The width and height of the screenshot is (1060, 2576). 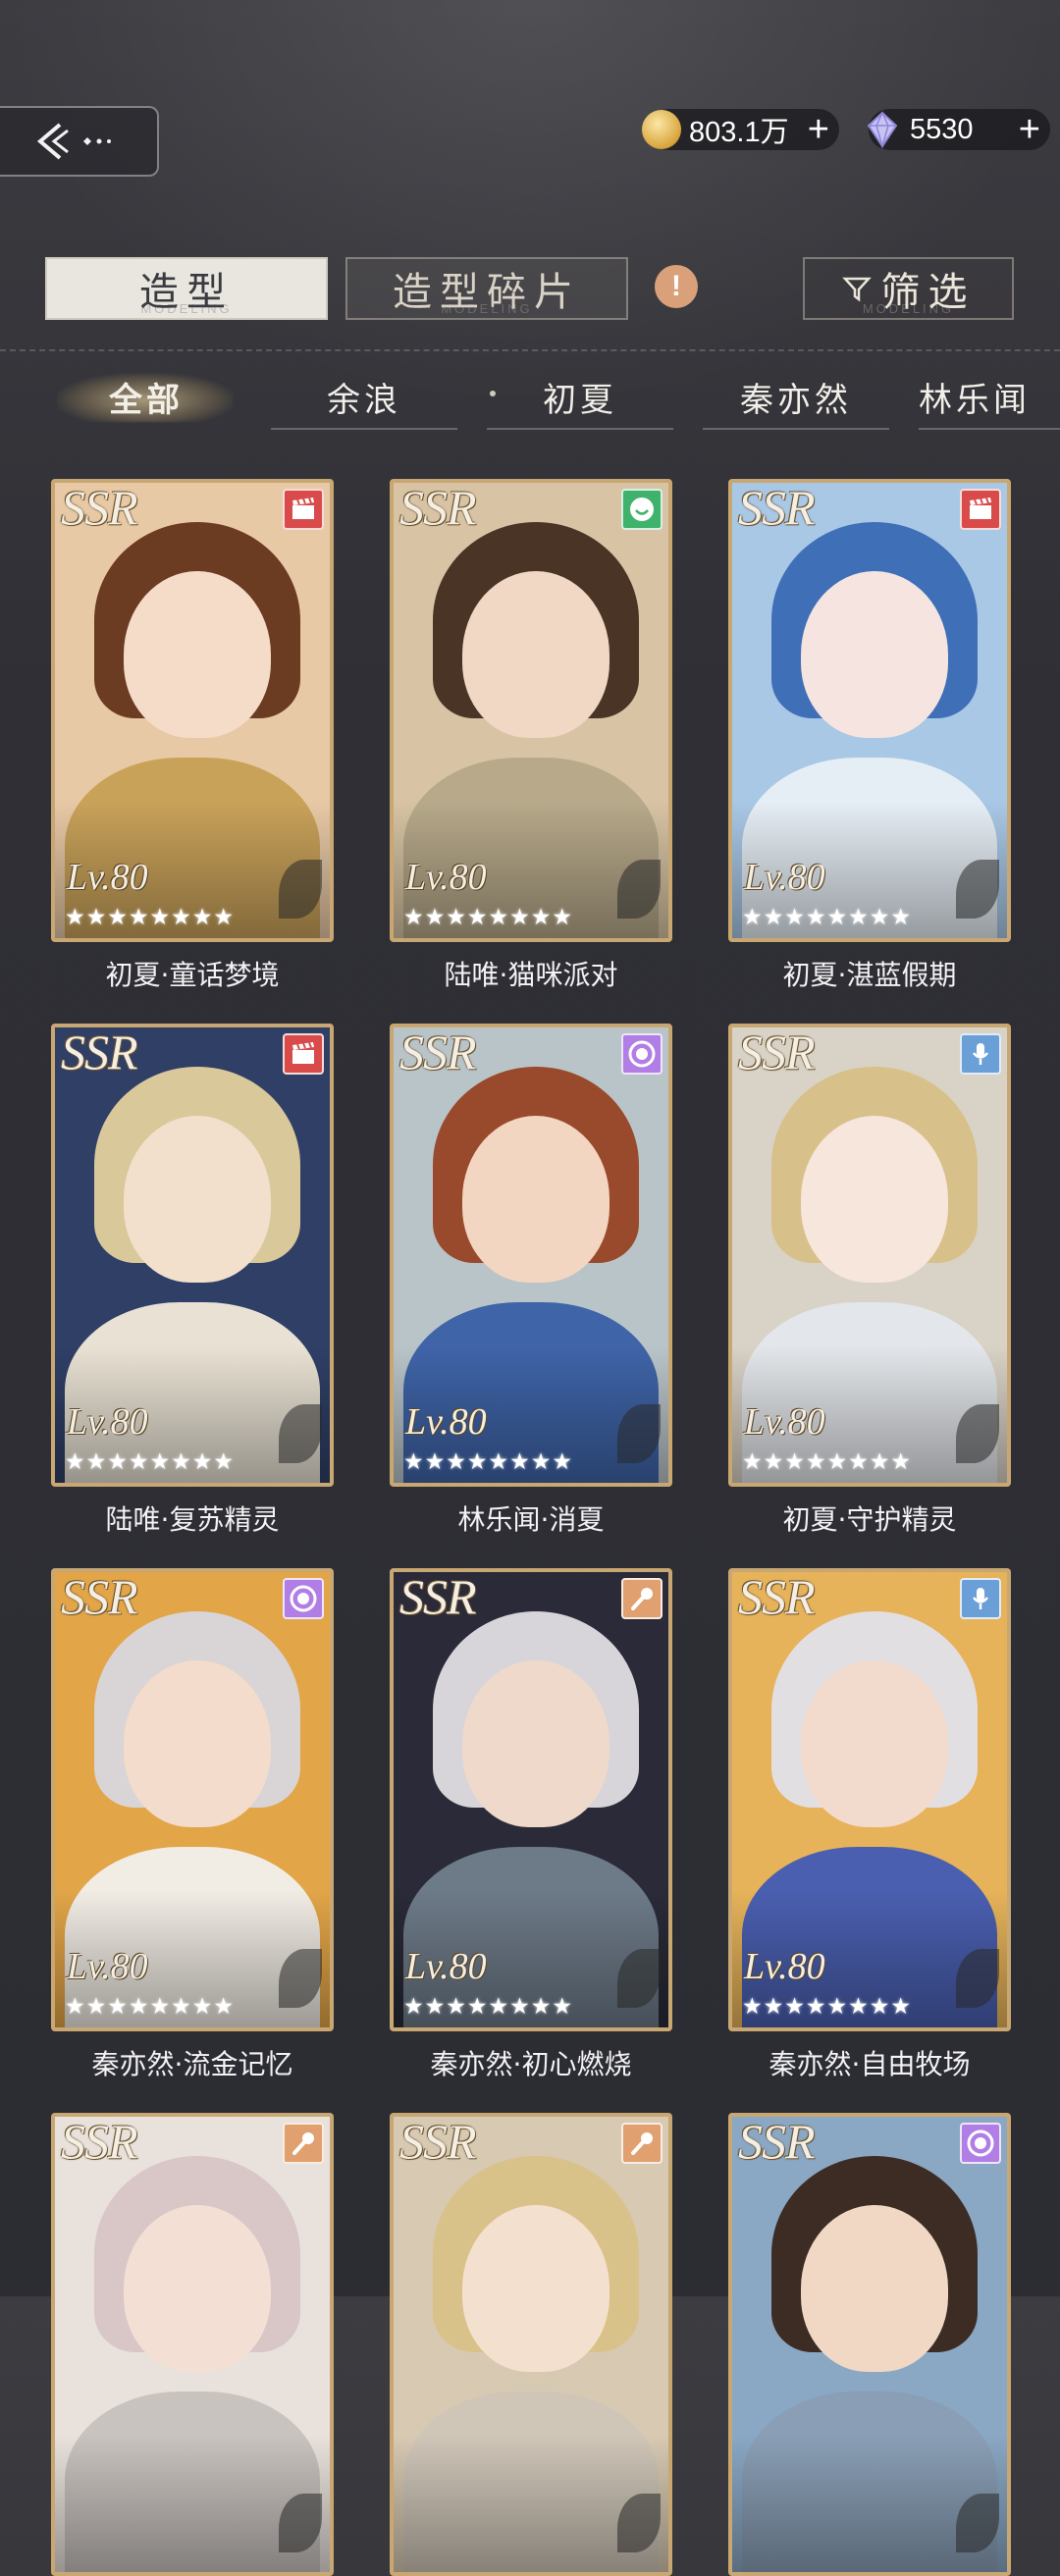 What do you see at coordinates (531, 2064) in the screenshot?
I see `costume-name: 秦亦然·初心燃烧` at bounding box center [531, 2064].